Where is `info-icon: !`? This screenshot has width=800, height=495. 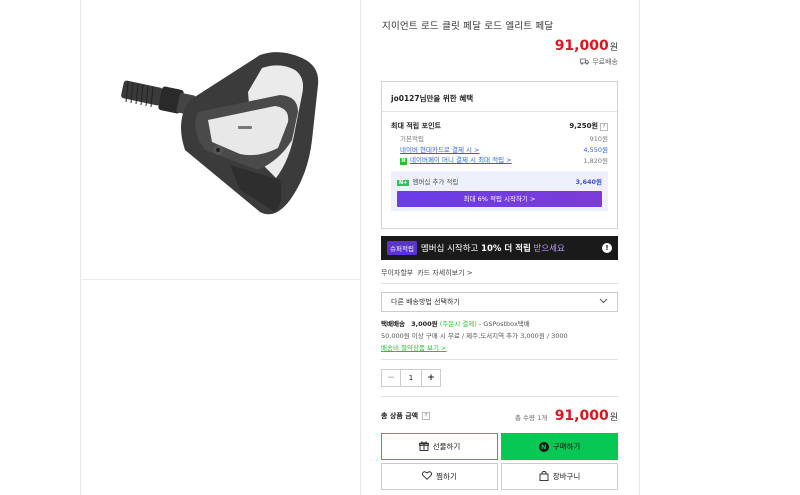
info-icon: ! is located at coordinates (607, 248).